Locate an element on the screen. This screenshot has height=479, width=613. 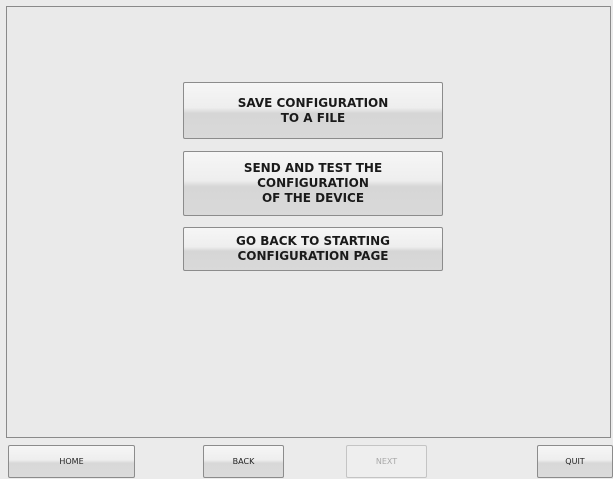
send-and-test-label-line-1: SEND AND TEST THE is located at coordinates (313, 168).